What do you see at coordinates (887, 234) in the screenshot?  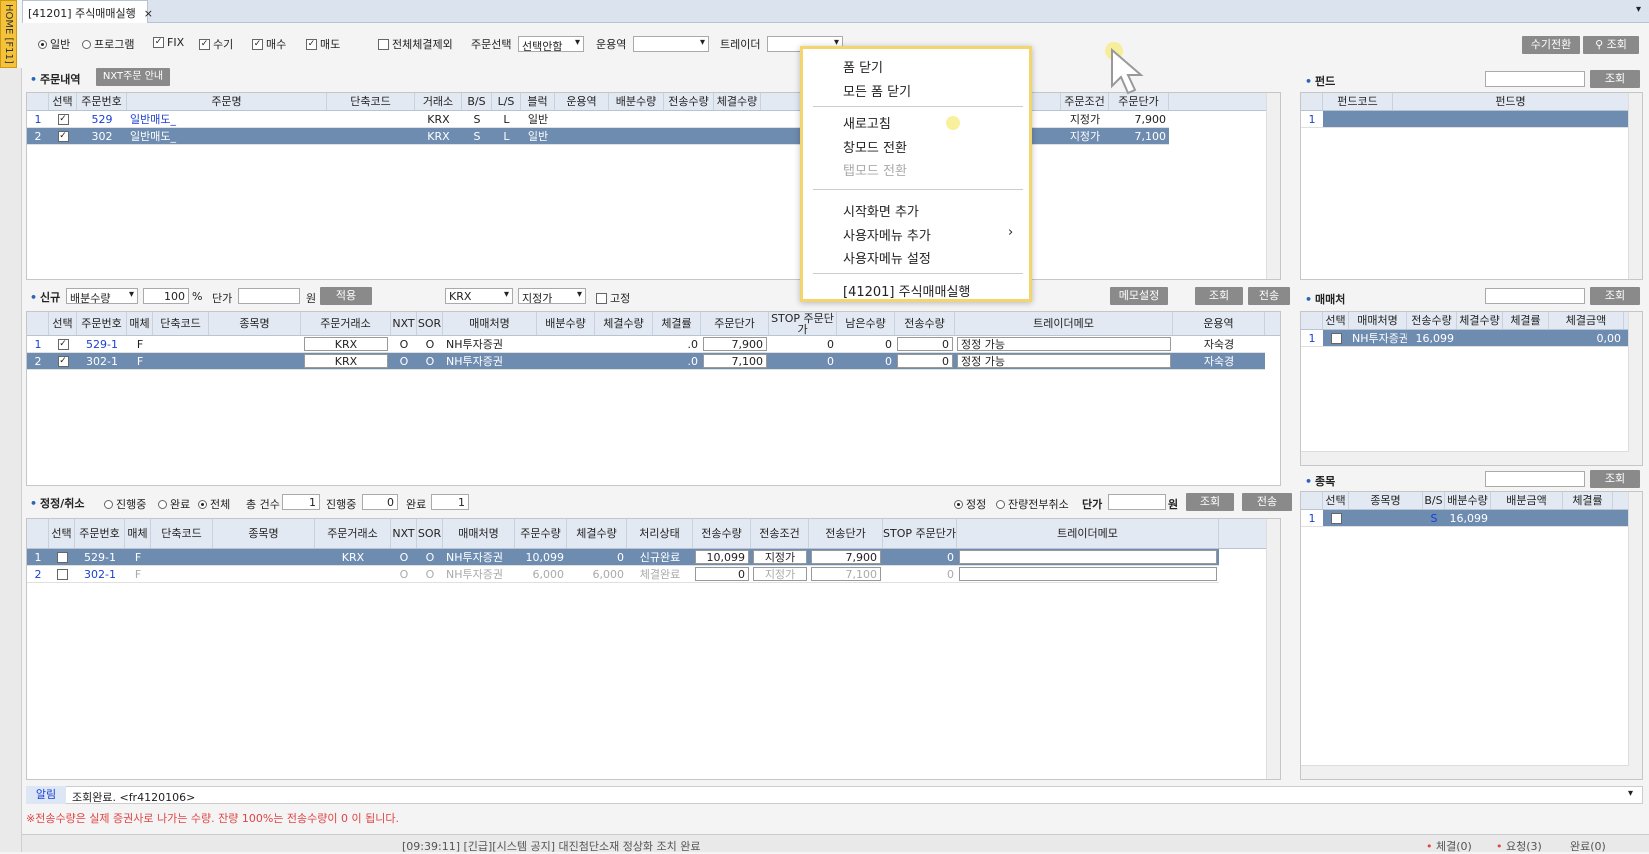 I see `menu-add-user-menu: 사용자메뉴 추가` at bounding box center [887, 234].